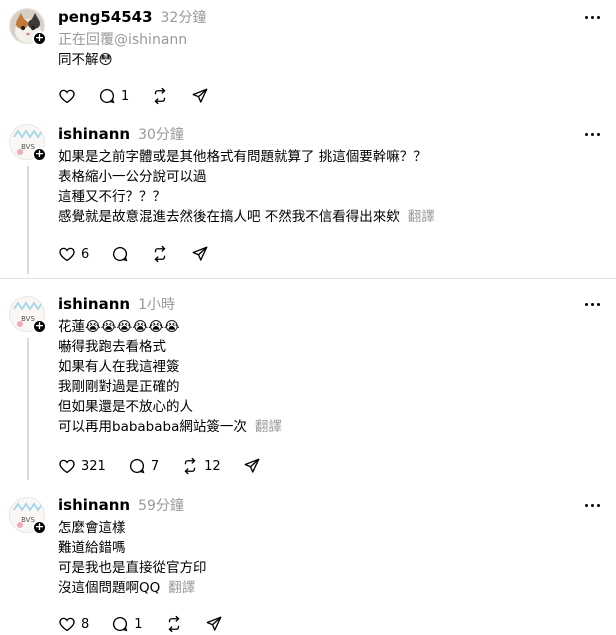 This screenshot has height=635, width=616. I want to click on post-header: ishinann 30分鐘, so click(121, 134).